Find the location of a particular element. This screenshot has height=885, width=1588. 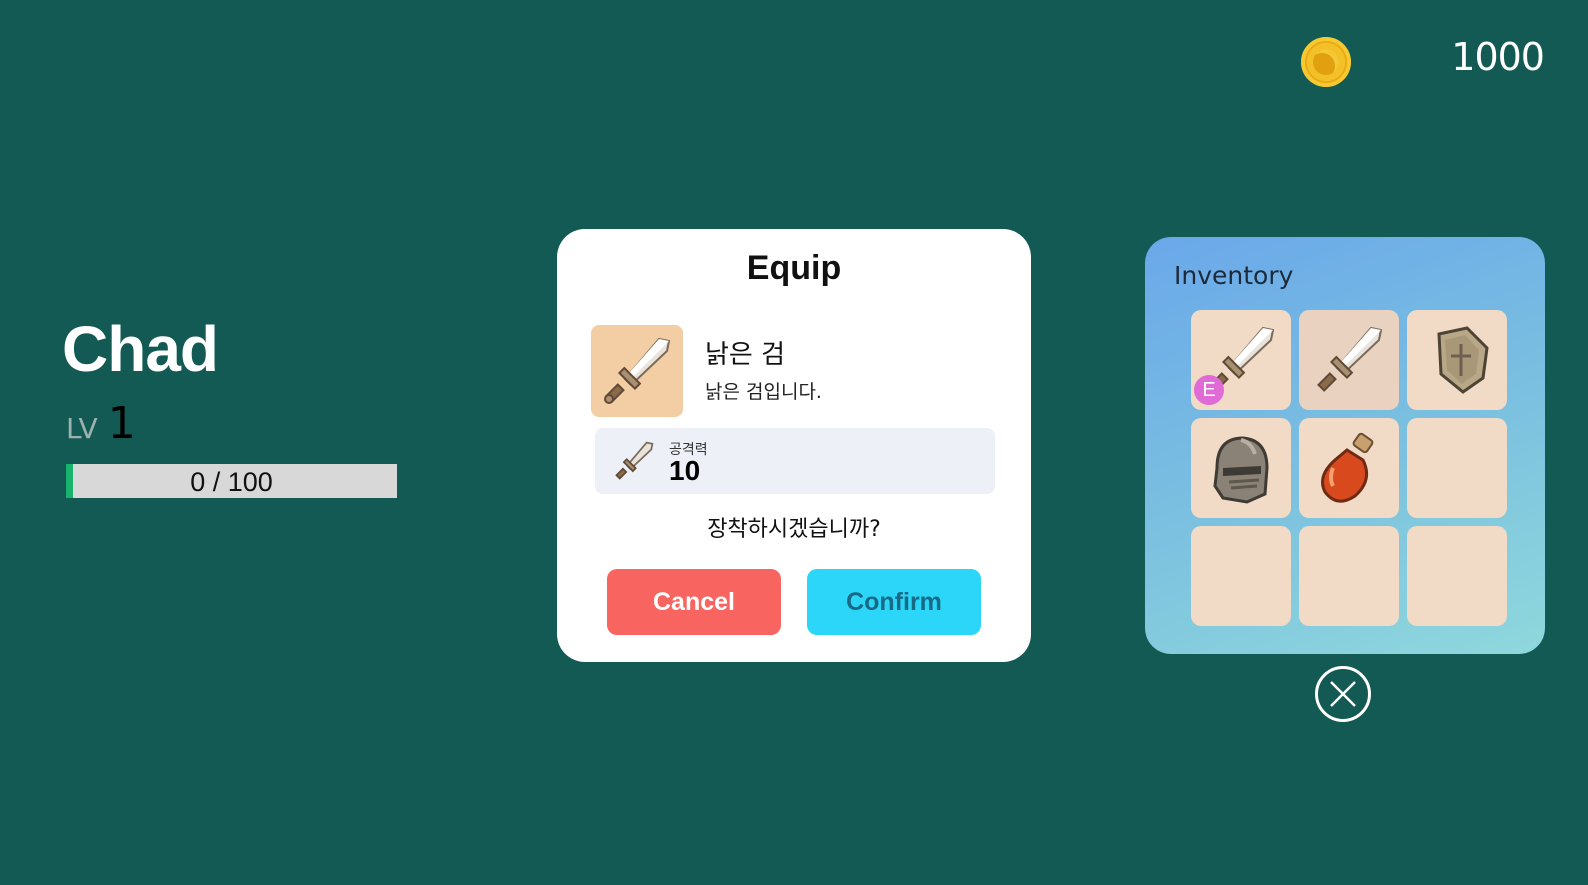

close-icon is located at coordinates (1343, 694).